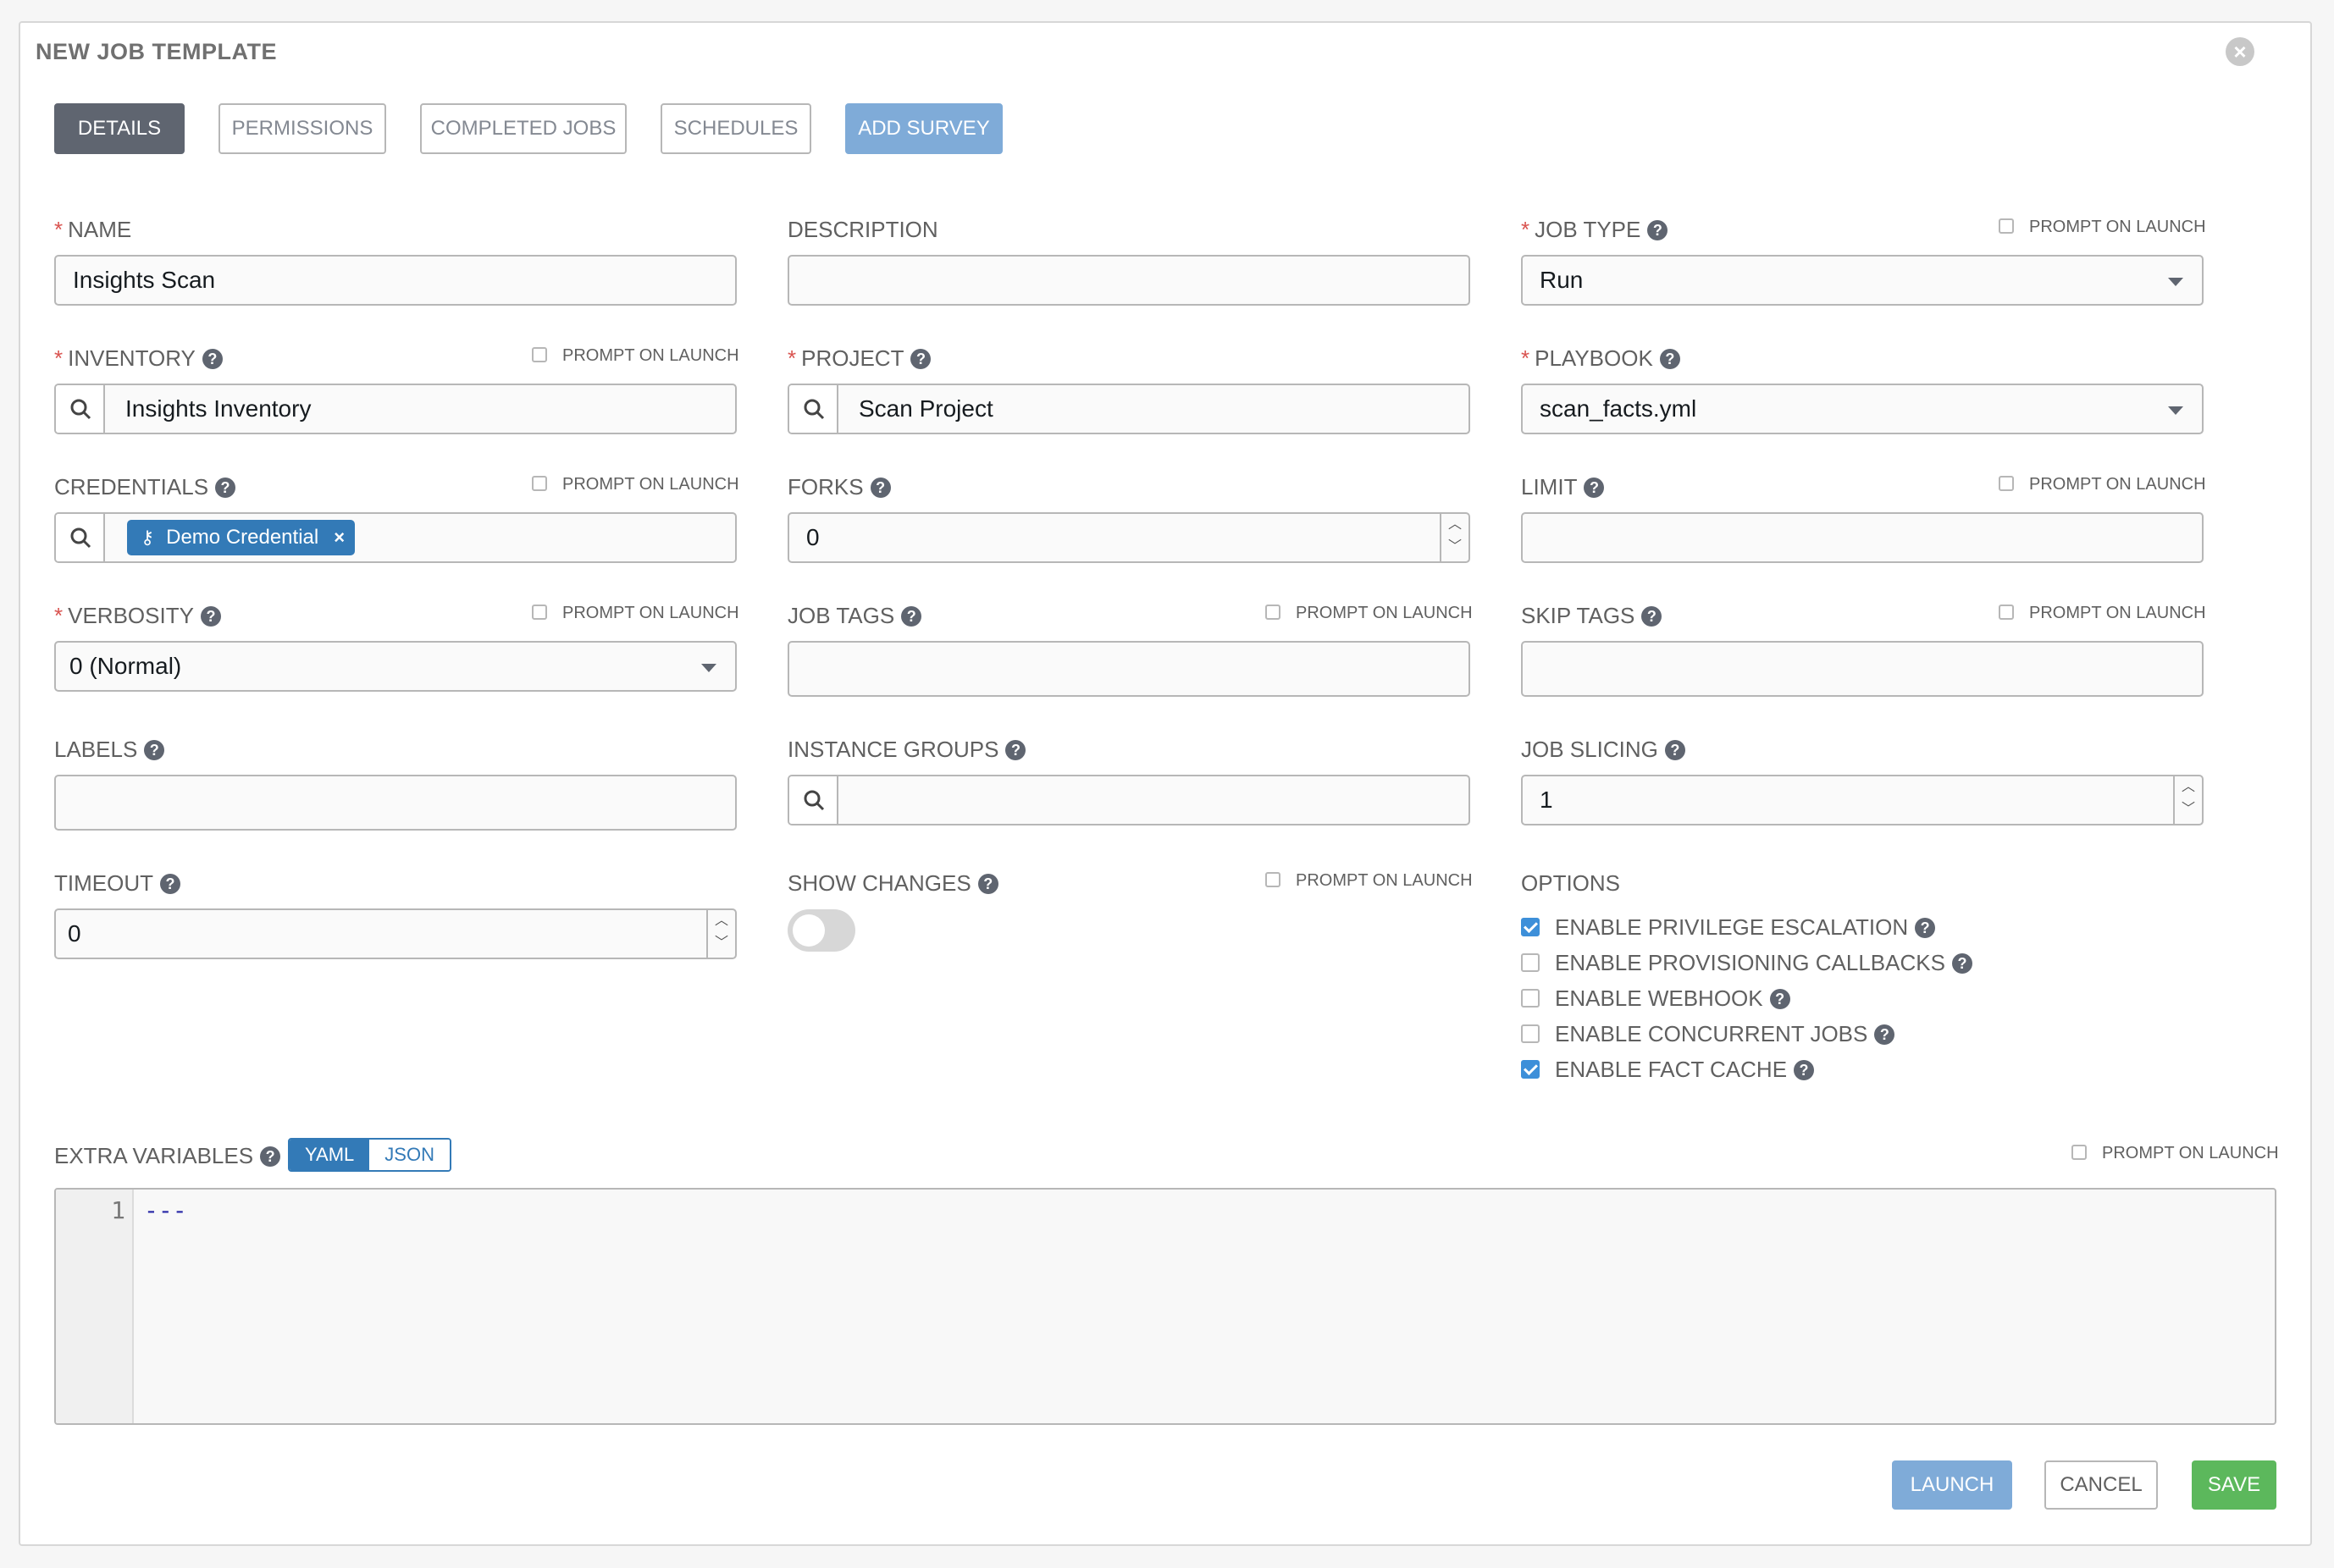 Image resolution: width=2334 pixels, height=1568 pixels. I want to click on playbook-select: scan_facts.yml, so click(1863, 409).